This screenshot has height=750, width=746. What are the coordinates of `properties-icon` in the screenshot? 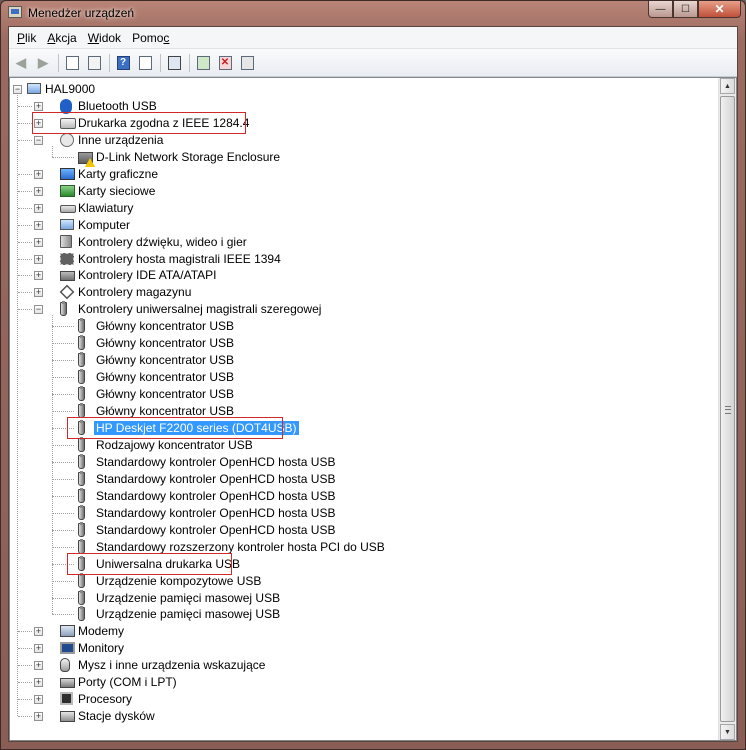 It's located at (94, 63).